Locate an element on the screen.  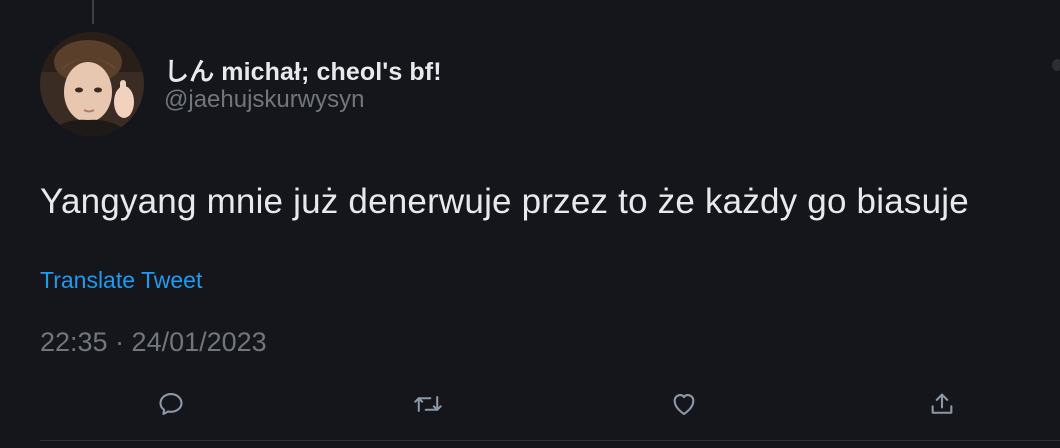
avatar-image is located at coordinates (92, 84).